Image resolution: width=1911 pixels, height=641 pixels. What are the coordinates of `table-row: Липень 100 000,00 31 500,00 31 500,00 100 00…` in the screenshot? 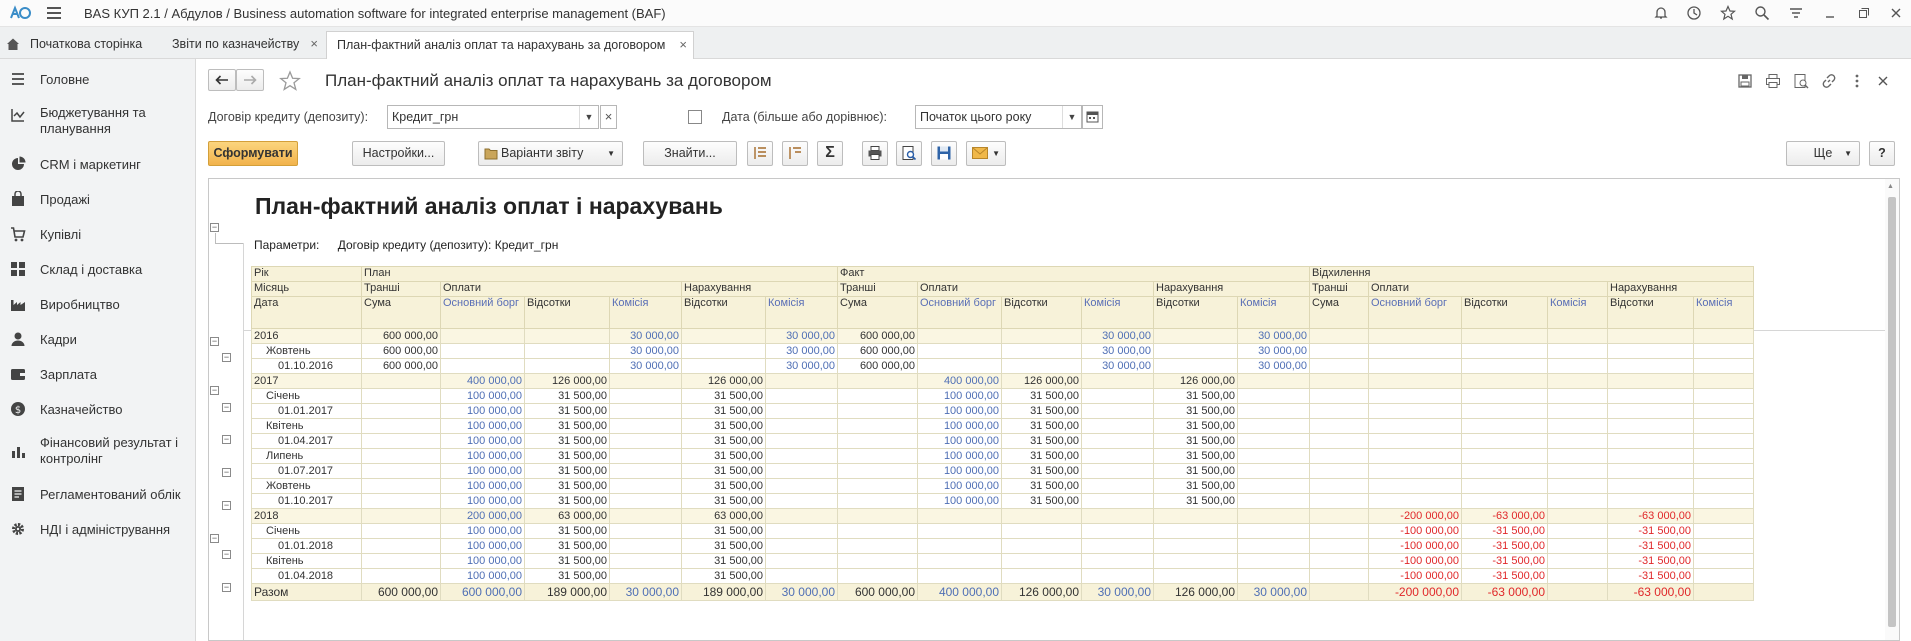 It's located at (1002, 456).